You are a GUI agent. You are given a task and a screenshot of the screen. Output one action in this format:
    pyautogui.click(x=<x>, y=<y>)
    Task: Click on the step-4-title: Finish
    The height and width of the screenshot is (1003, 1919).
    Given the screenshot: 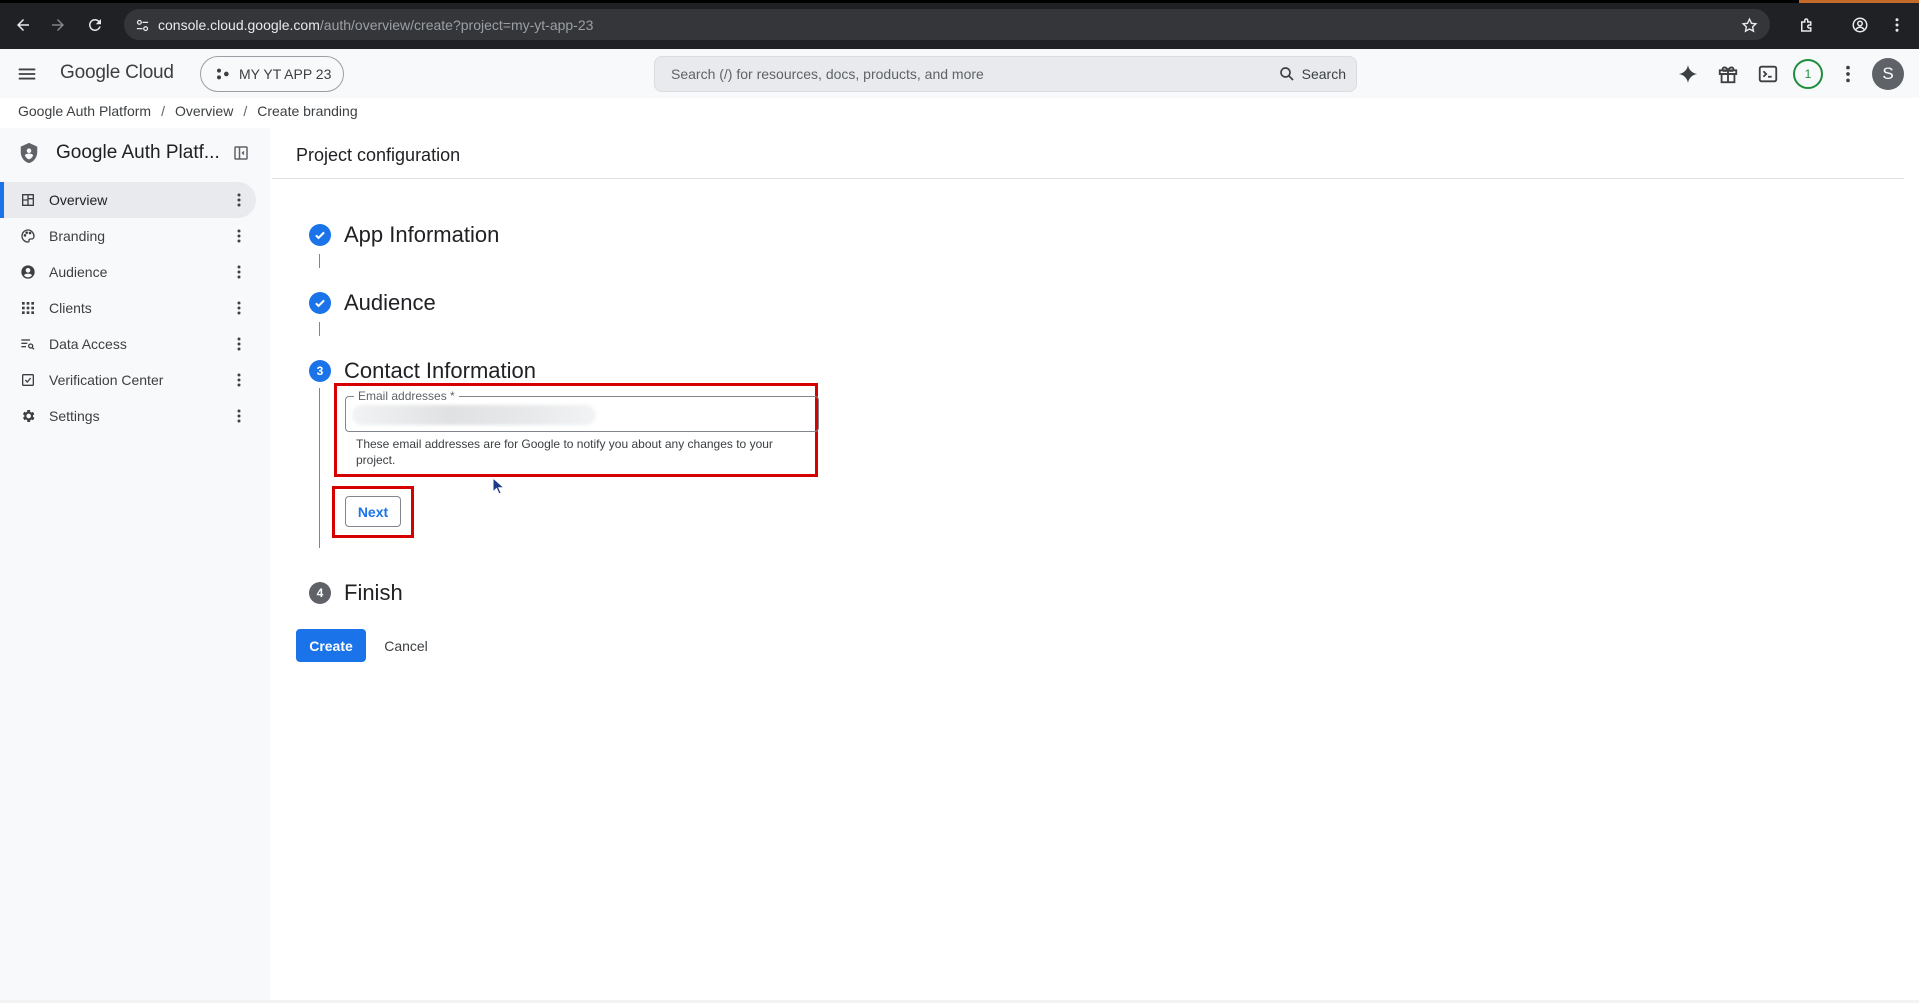 What is the action you would take?
    pyautogui.click(x=373, y=593)
    